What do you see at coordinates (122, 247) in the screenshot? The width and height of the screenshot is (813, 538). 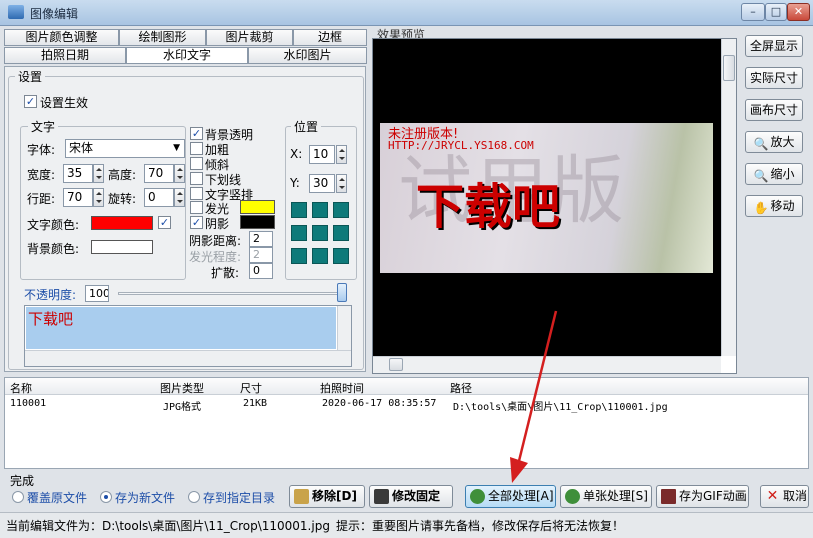 I see `bg-color-swatch` at bounding box center [122, 247].